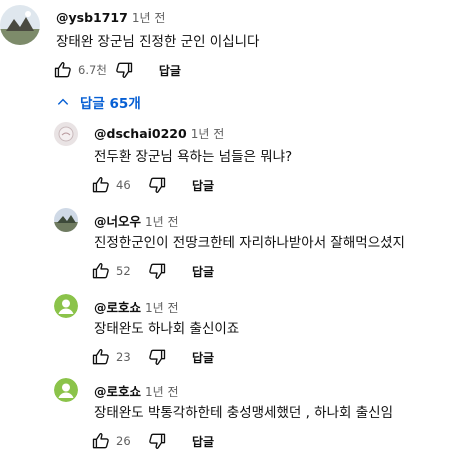 This screenshot has width=462, height=459. What do you see at coordinates (123, 357) in the screenshot?
I see `like-count: 23` at bounding box center [123, 357].